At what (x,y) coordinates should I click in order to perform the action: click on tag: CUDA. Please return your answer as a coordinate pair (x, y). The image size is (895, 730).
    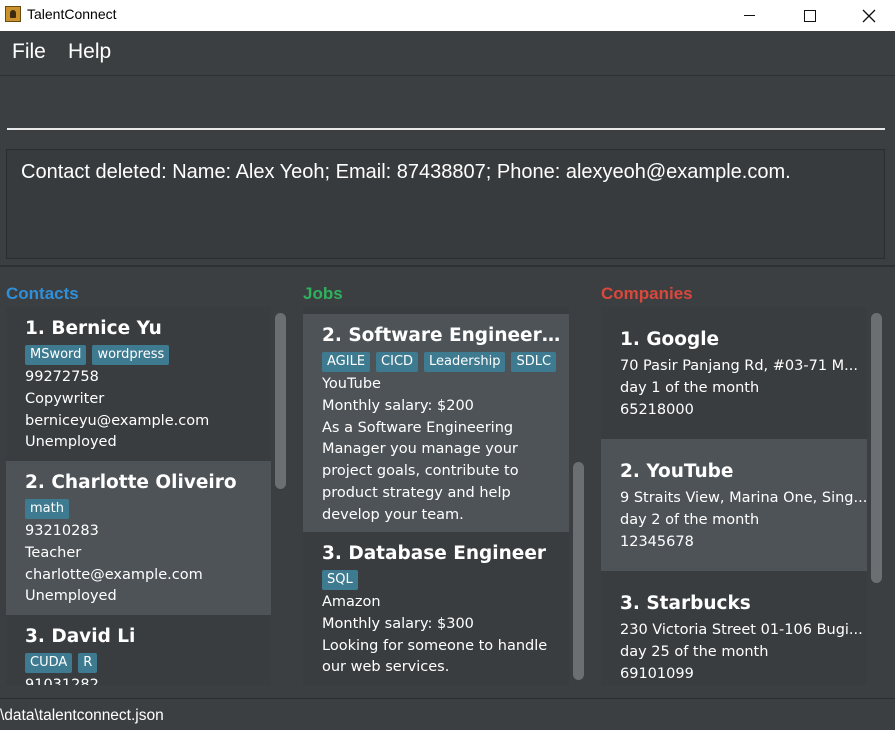
    Looking at the image, I should click on (49, 663).